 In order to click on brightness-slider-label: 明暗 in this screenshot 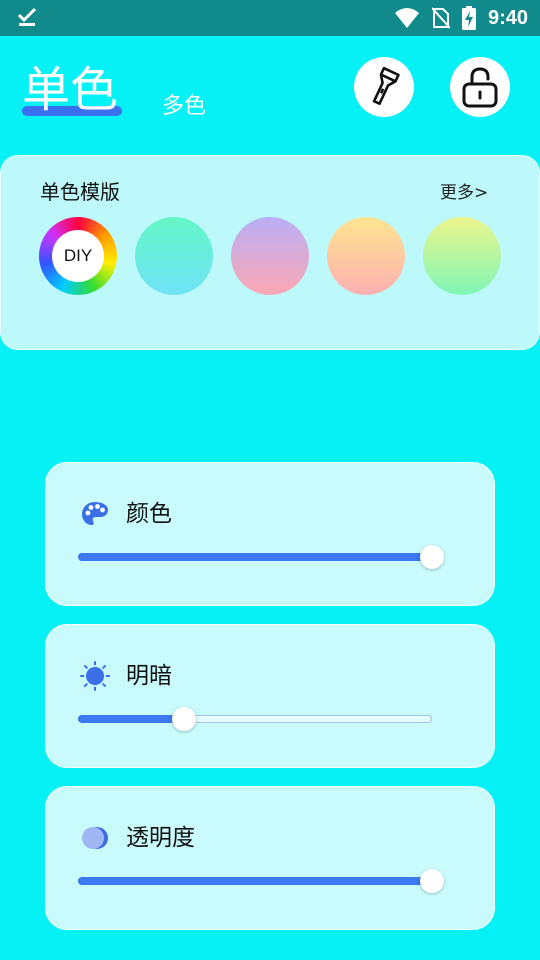, I will do `click(149, 676)`.